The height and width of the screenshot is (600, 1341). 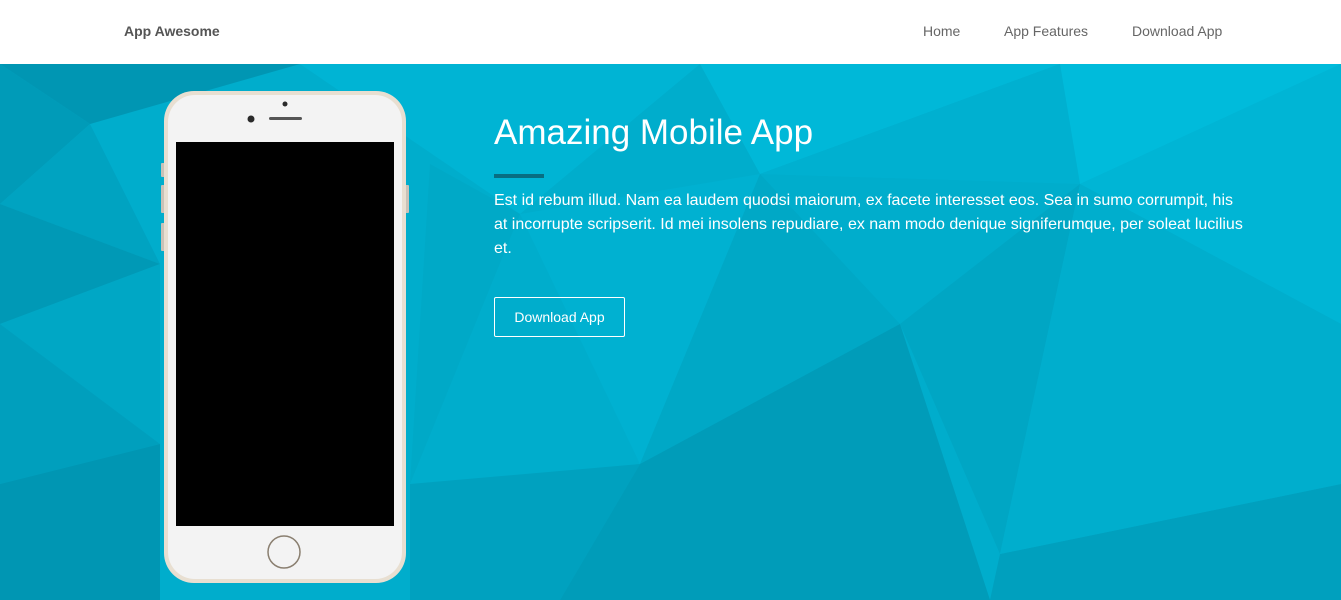 I want to click on phone-camera, so click(x=251, y=119).